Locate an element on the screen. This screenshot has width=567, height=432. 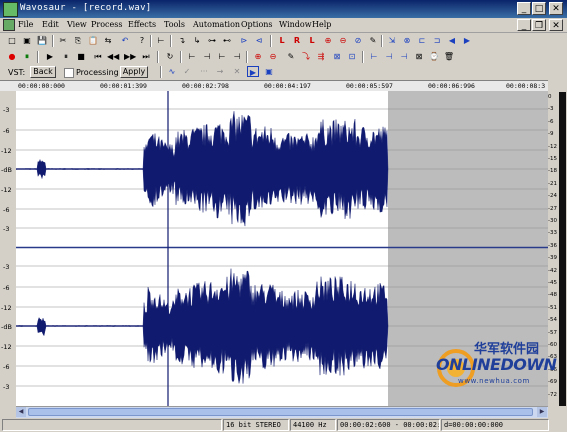
nudge-right-icon: ▶ is located at coordinates (467, 40).